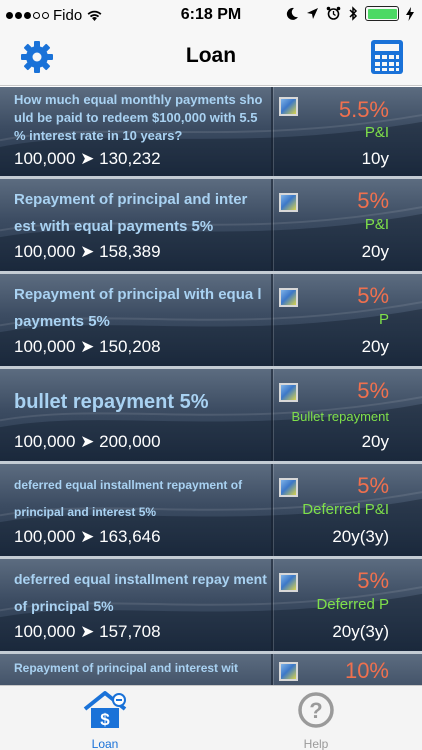 This screenshot has width=422, height=750. Describe the element at coordinates (87, 631) in the screenshot. I see `loan-amount: 100,000 ➤ 157,708` at that location.